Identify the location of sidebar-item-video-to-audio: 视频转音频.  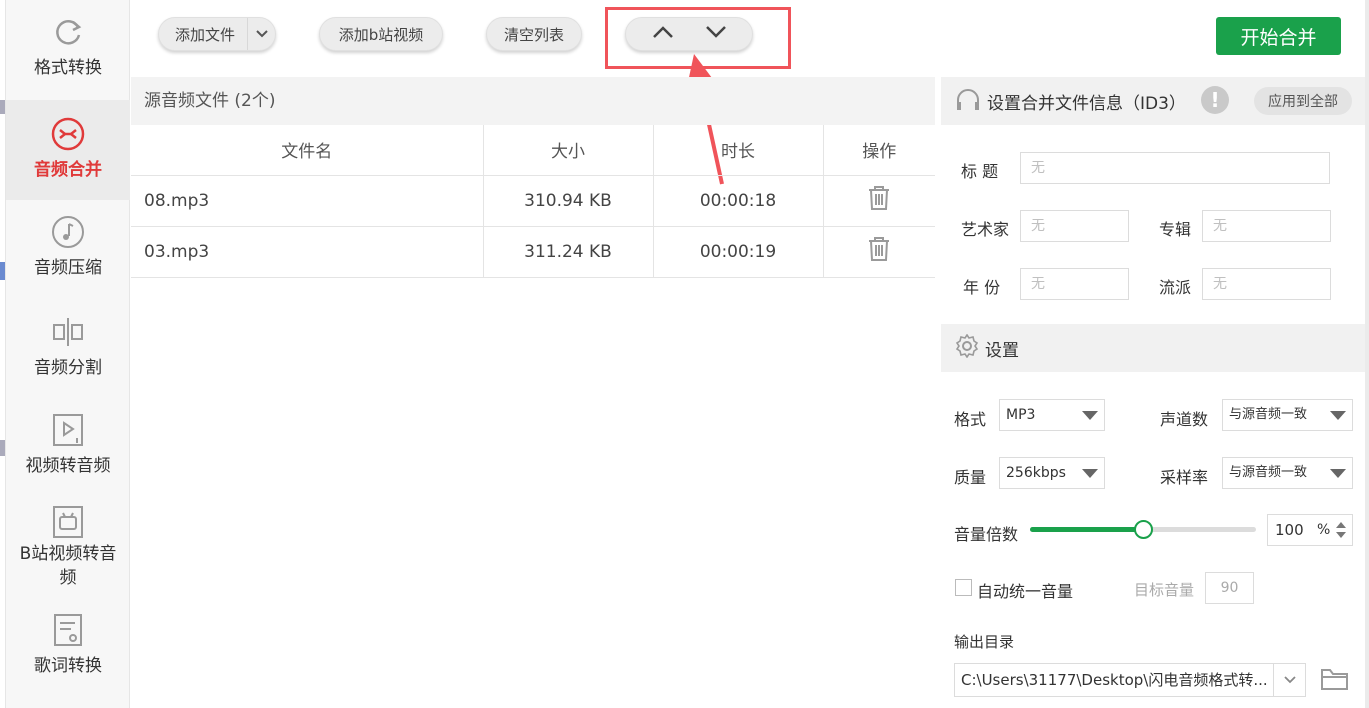
(68, 452).